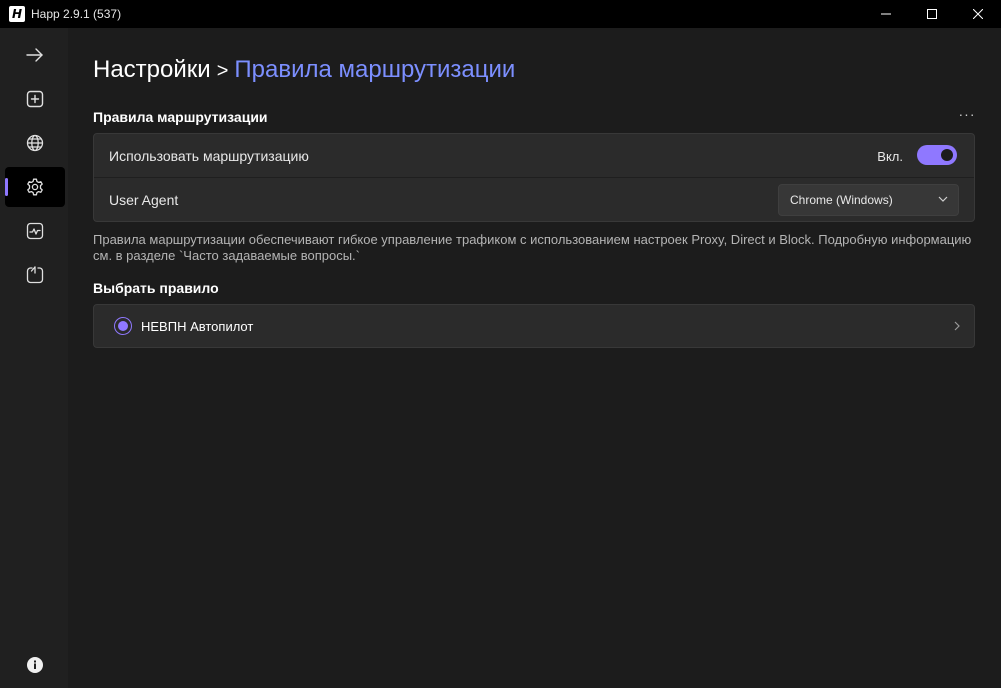 This screenshot has width=1001, height=688. What do you see at coordinates (6, 187) in the screenshot?
I see `active-indicator` at bounding box center [6, 187].